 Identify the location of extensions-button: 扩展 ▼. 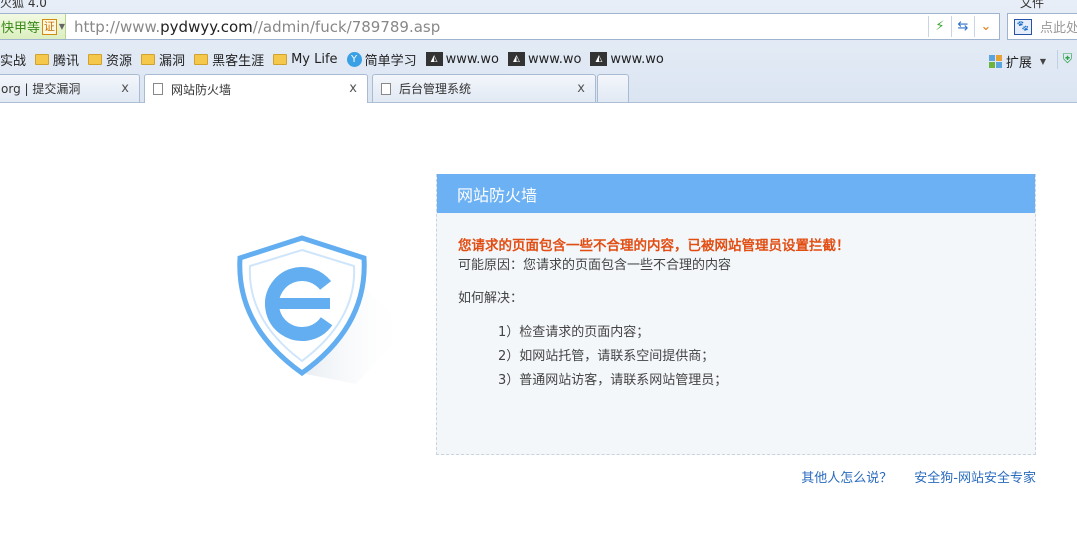
(1017, 61).